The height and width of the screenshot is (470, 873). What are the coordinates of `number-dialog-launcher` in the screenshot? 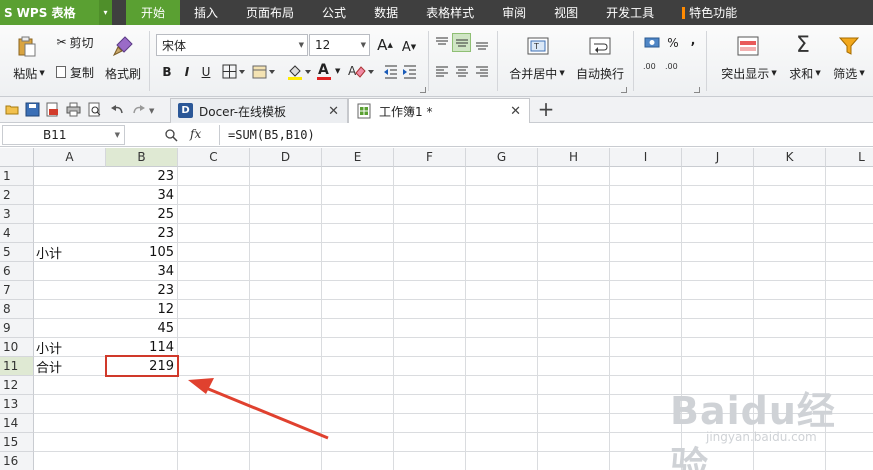 It's located at (697, 90).